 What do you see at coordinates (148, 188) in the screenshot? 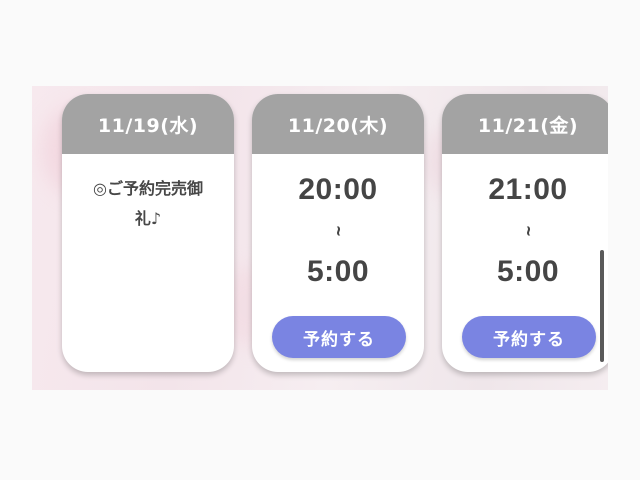
I see `sold-out-line: ◎ご予約完売御` at bounding box center [148, 188].